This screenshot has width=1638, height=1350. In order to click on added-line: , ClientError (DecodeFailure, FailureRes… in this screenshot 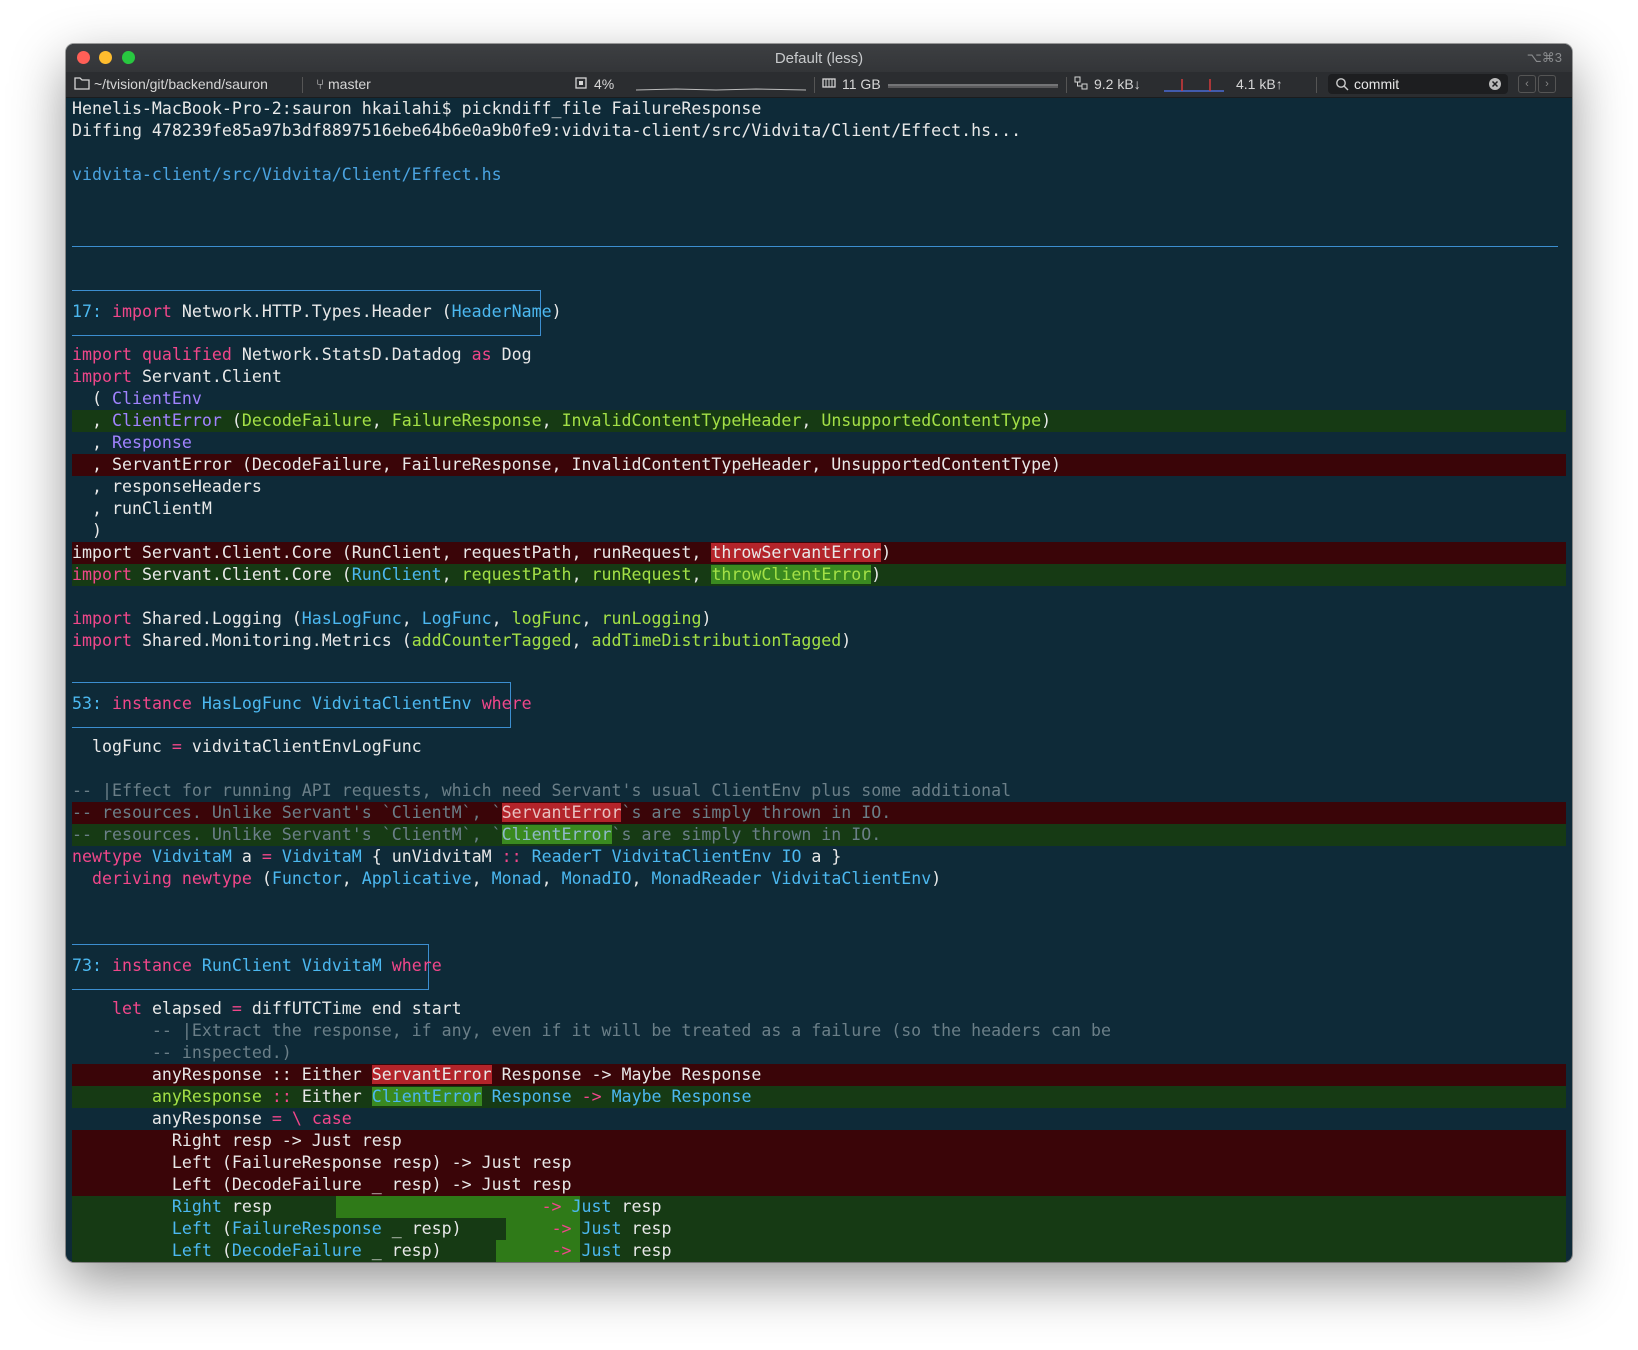, I will do `click(562, 420)`.